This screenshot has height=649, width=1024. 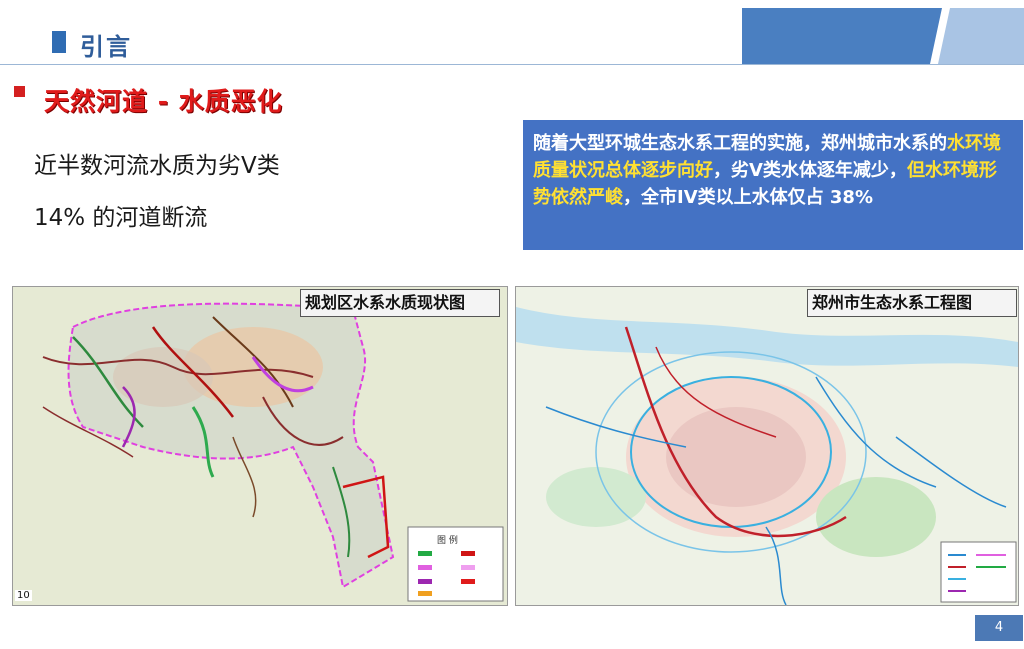 I want to click on left-map-label: 规划区水系水质现状图, so click(x=400, y=303).